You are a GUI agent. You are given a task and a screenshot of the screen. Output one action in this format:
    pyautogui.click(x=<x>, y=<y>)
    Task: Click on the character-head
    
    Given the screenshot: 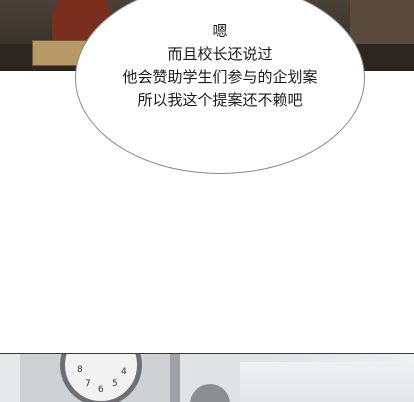 What is the action you would take?
    pyautogui.click(x=210, y=393)
    